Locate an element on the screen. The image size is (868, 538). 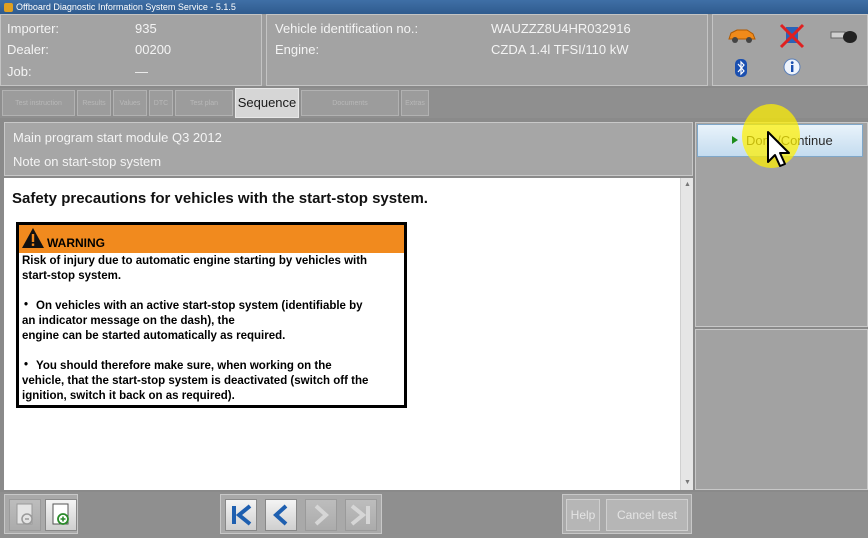
importer-label: Importer: is located at coordinates (33, 28).